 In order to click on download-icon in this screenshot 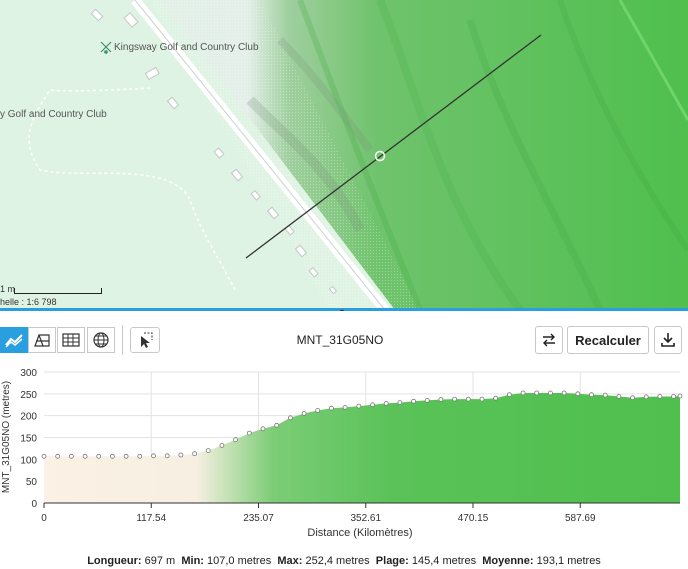, I will do `click(668, 340)`.